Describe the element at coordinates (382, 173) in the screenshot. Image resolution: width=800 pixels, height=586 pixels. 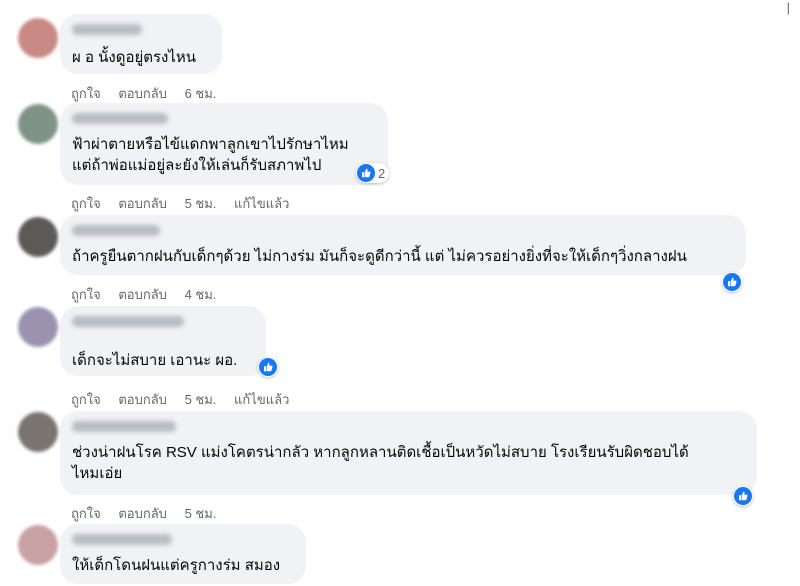
I see `reaction-count: 2` at that location.